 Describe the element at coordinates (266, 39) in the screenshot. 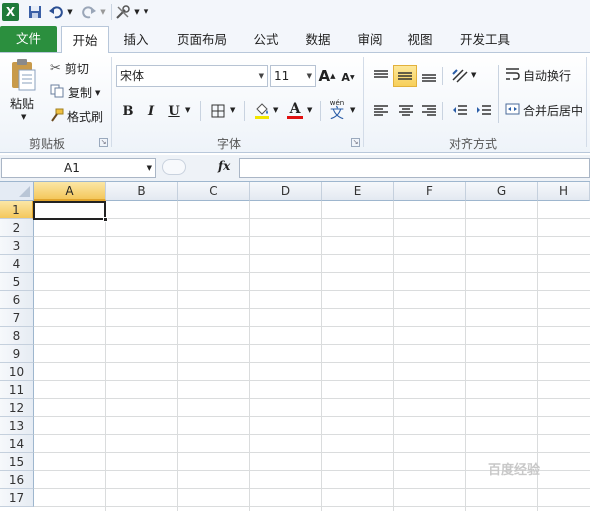

I see `tab-formulas: 公式` at that location.